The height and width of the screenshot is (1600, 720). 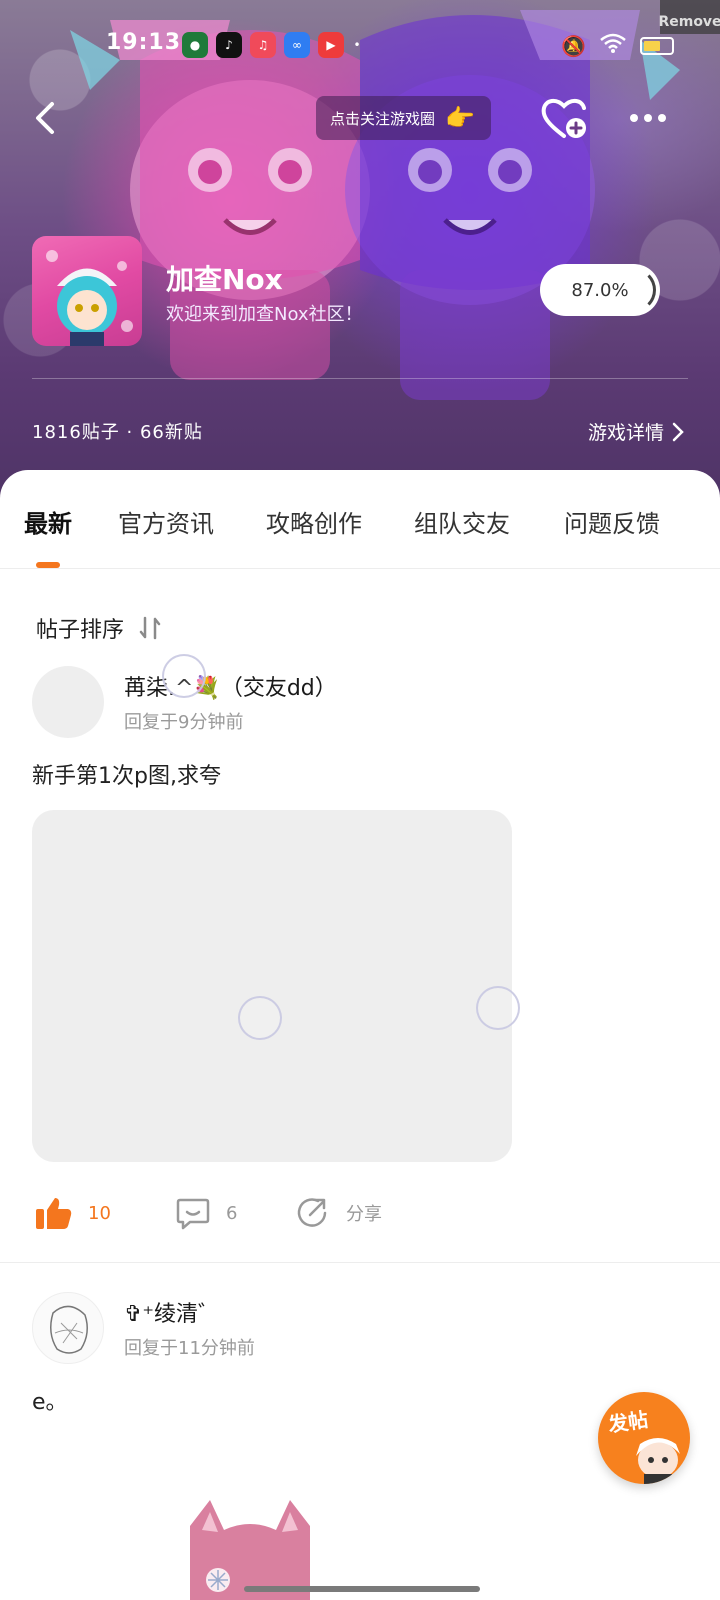 What do you see at coordinates (625, 433) in the screenshot?
I see `game-detail-label: 游戏详情` at bounding box center [625, 433].